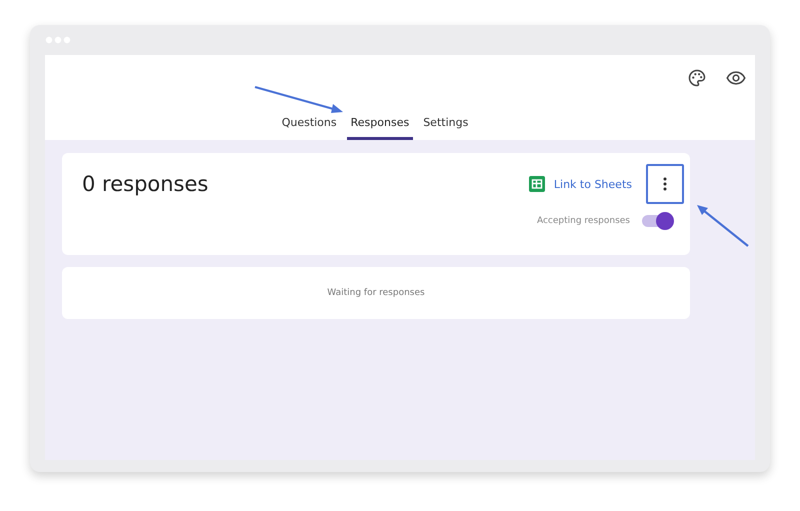 This screenshot has width=800, height=511. What do you see at coordinates (376, 293) in the screenshot?
I see `waiting-message: Waiting for responses` at bounding box center [376, 293].